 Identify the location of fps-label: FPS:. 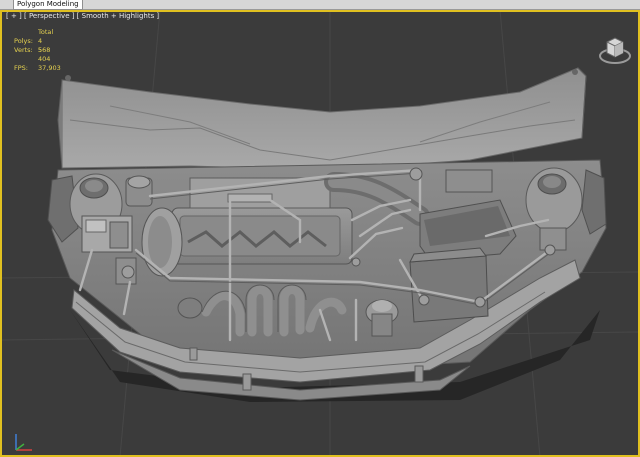
(21, 68).